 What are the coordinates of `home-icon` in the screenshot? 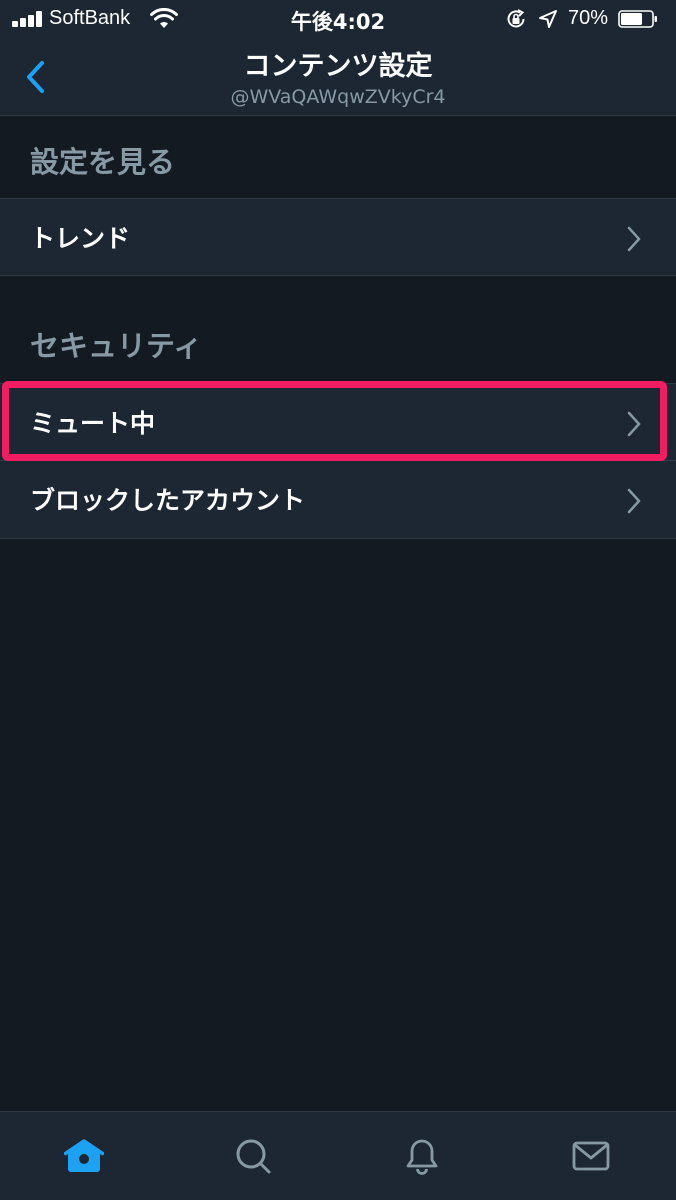 It's located at (84, 1155).